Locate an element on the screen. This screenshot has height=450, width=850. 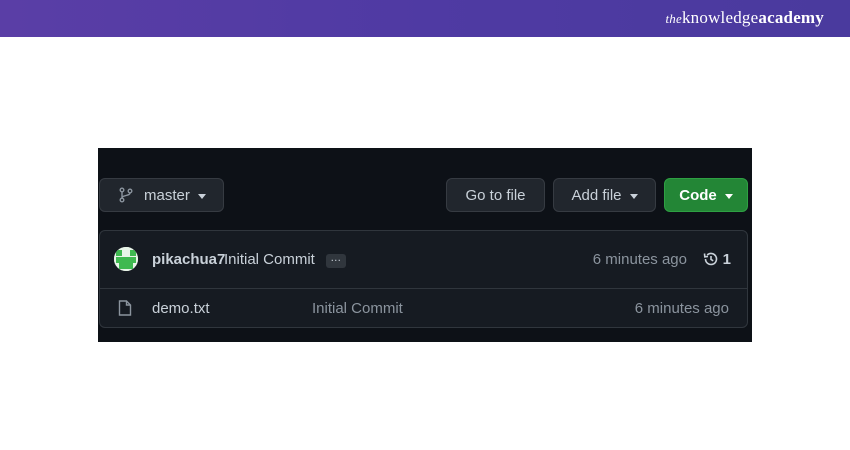
knowledge-academy-logo: theknowledgeacademy is located at coordinates (745, 18).